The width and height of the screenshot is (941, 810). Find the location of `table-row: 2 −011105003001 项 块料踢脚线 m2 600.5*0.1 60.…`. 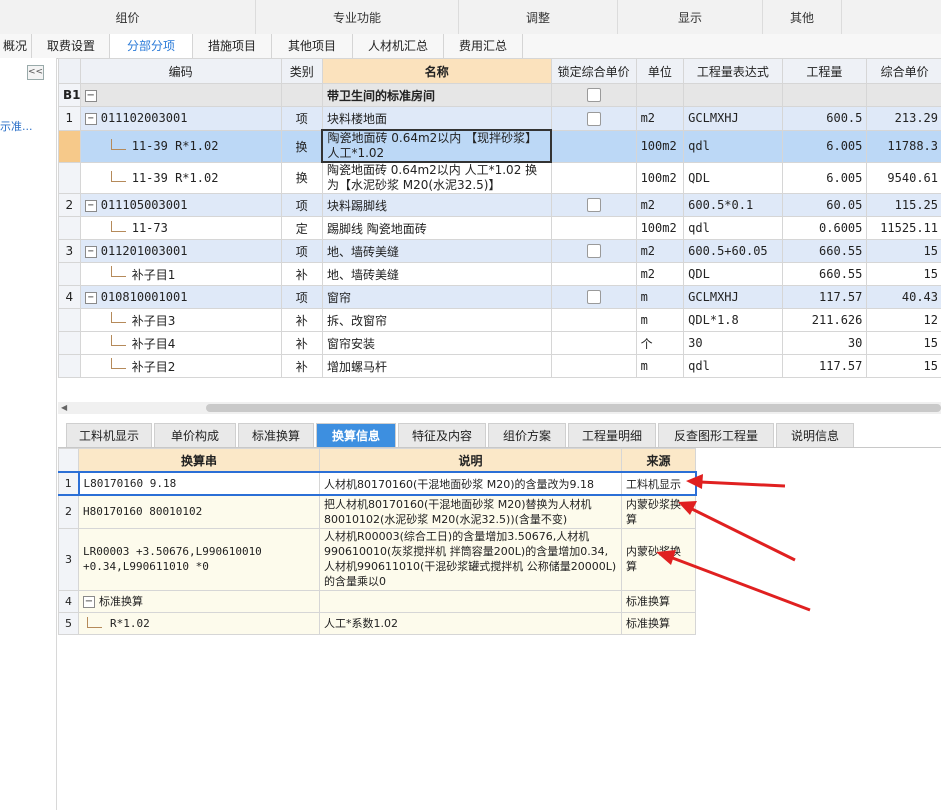

table-row: 2 −011105003001 项 块料踢脚线 m2 600.5*0.1 60.… is located at coordinates (499, 205).